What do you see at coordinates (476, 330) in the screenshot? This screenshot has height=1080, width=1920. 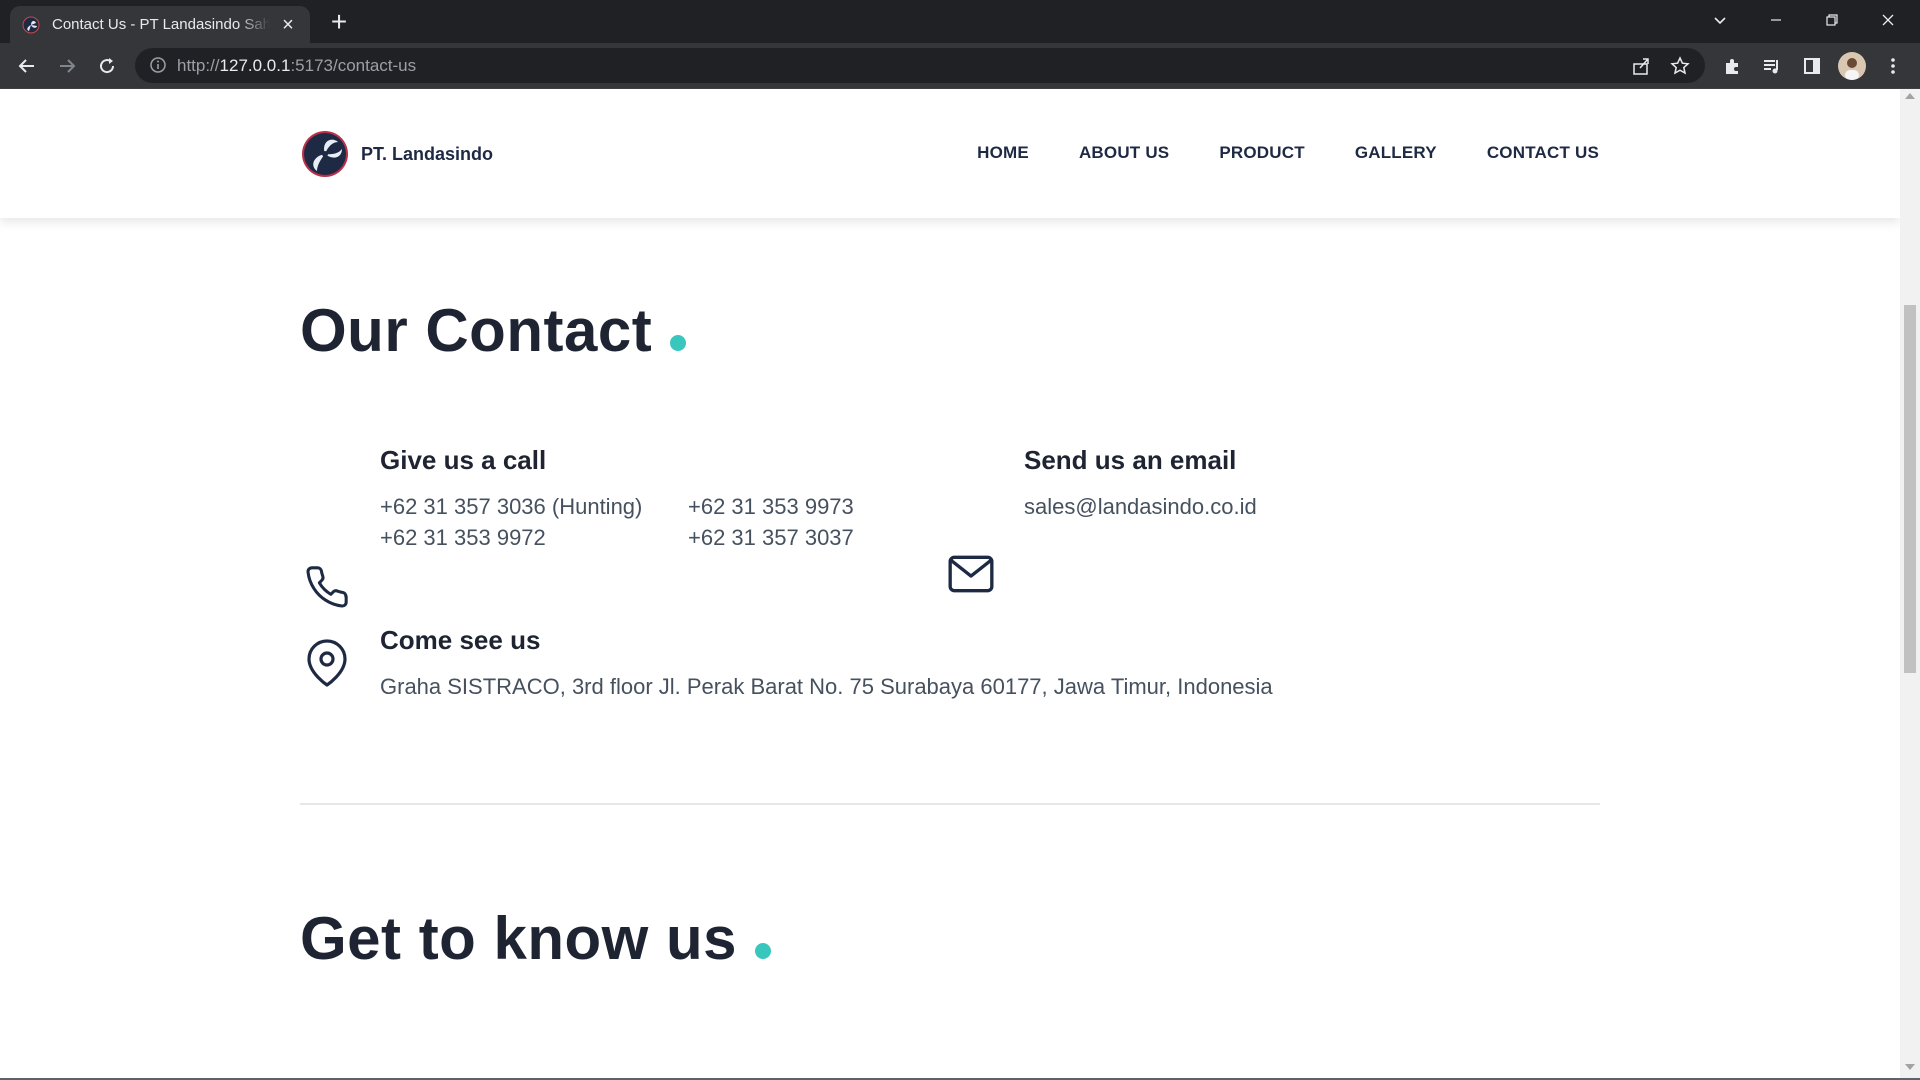 I see `our-contact-title-text: Our Contact` at bounding box center [476, 330].